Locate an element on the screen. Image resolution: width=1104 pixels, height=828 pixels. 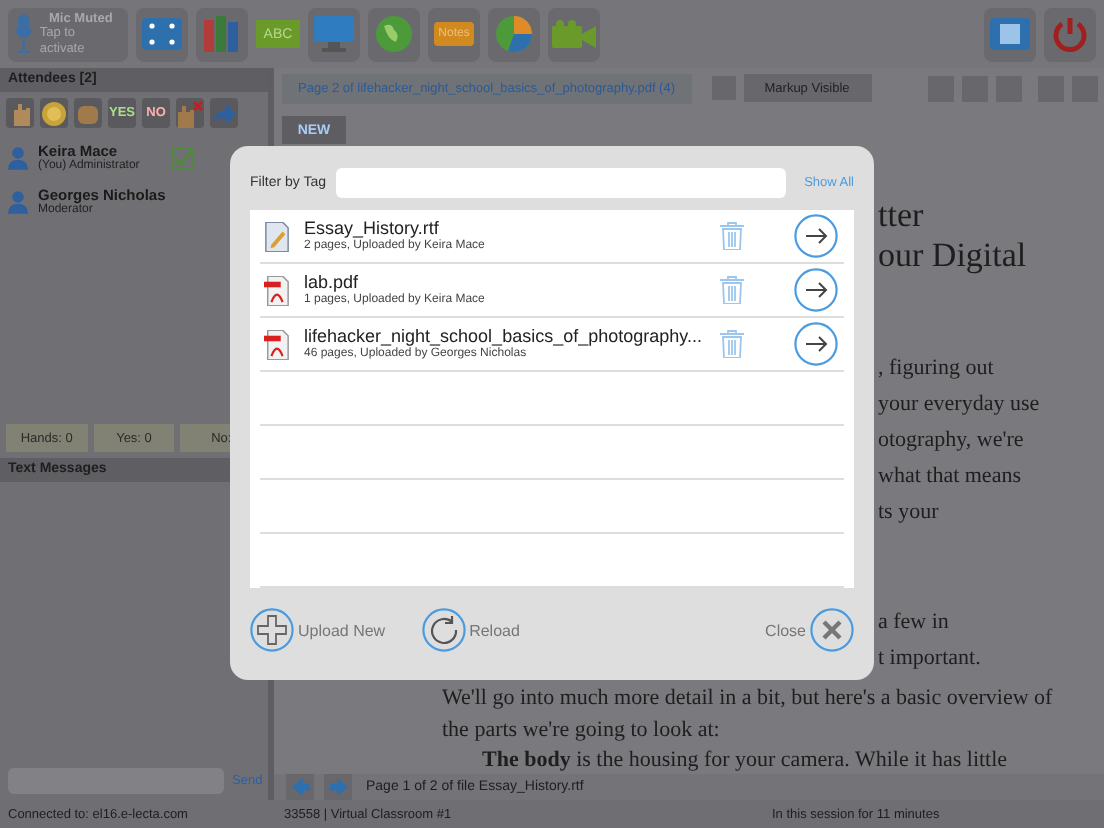
upload-new-button: Upload New is located at coordinates (318, 630).